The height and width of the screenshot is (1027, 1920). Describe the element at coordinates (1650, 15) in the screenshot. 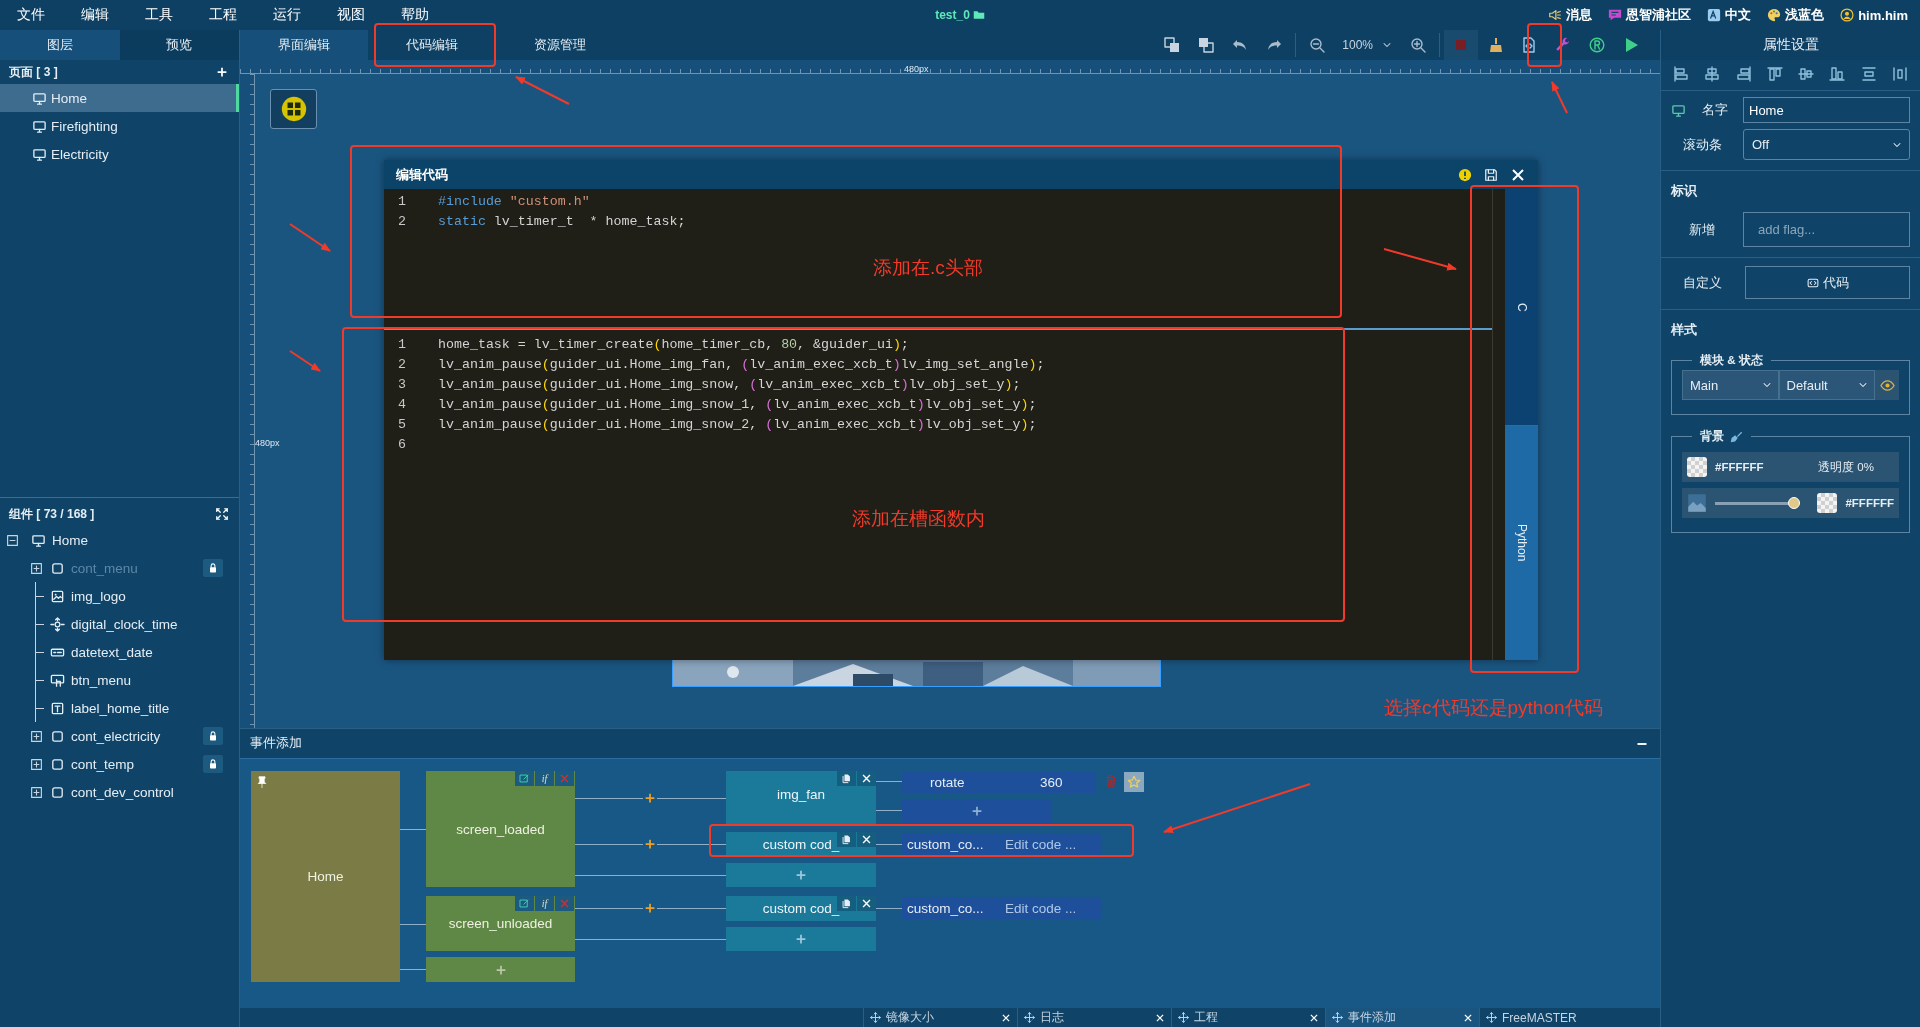

I see `header-link: 恩智浦社区` at that location.